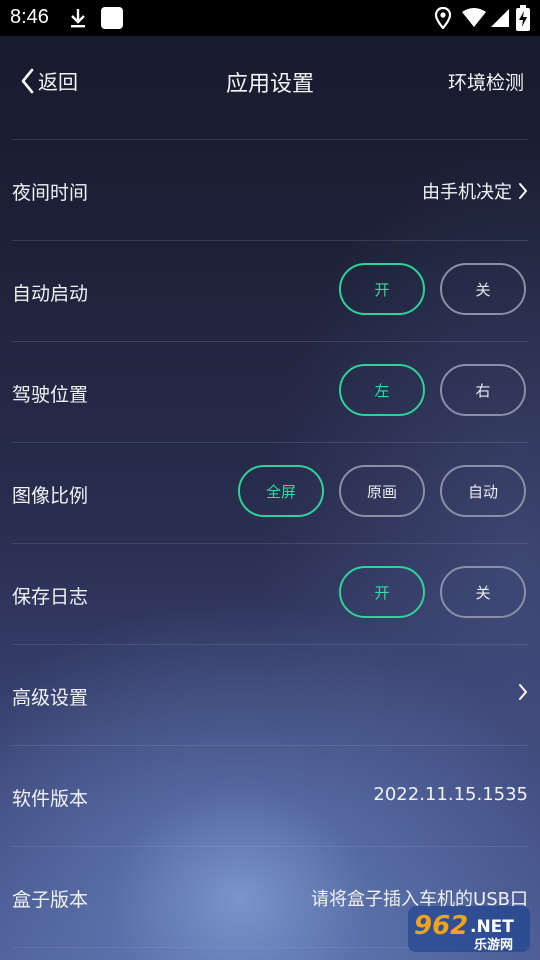  What do you see at coordinates (450, 794) in the screenshot?
I see `software-version-value: 2022.11.15.1535` at bounding box center [450, 794].